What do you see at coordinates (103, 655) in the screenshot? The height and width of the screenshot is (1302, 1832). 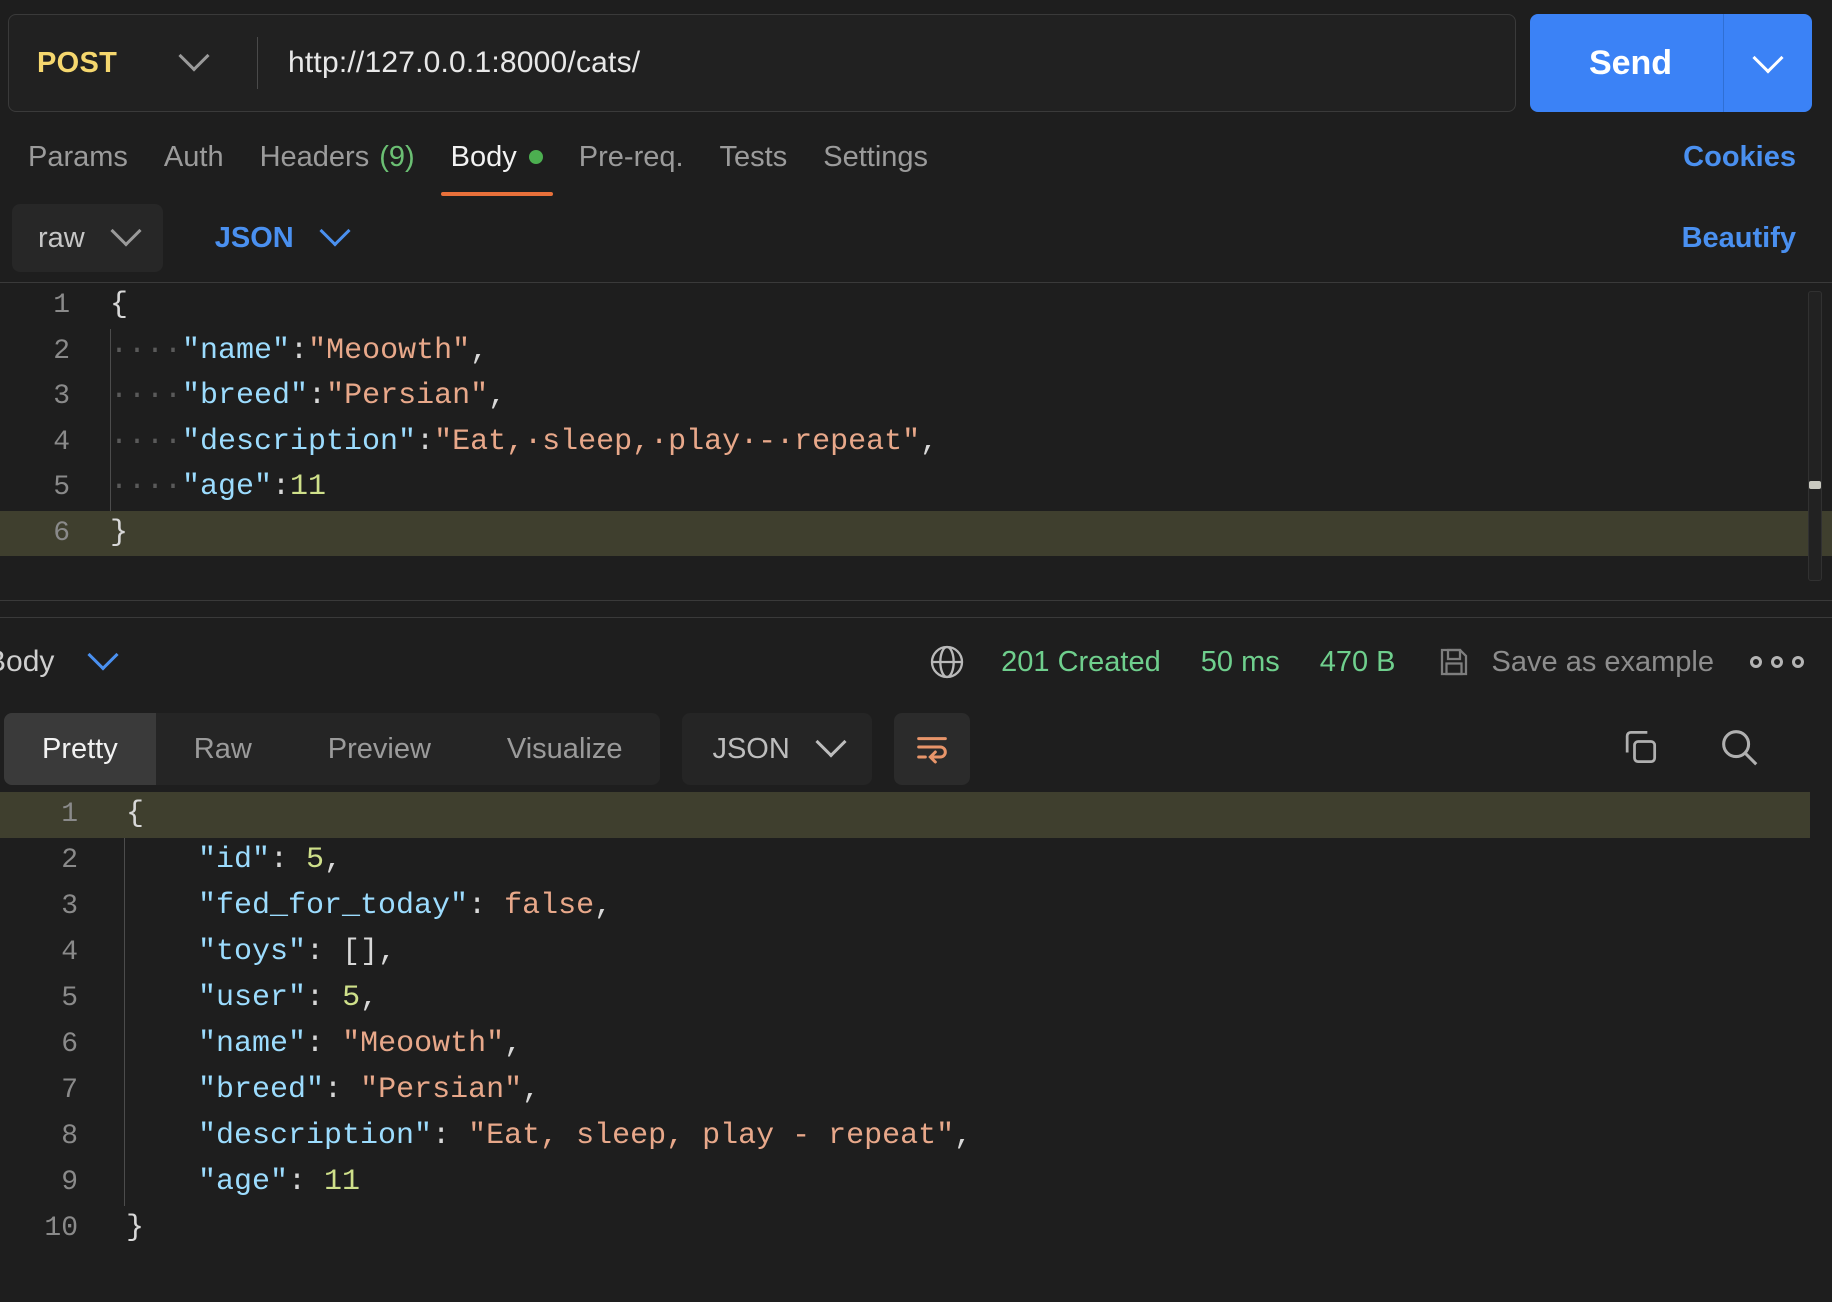 I see `response-body-chevron-down-icon` at bounding box center [103, 655].